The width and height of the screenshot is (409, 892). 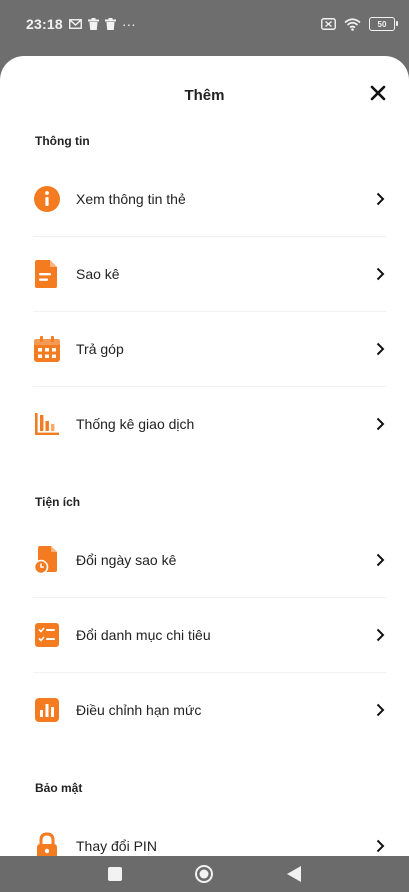 I want to click on section-title-utilities: Tiện ích, so click(x=58, y=502).